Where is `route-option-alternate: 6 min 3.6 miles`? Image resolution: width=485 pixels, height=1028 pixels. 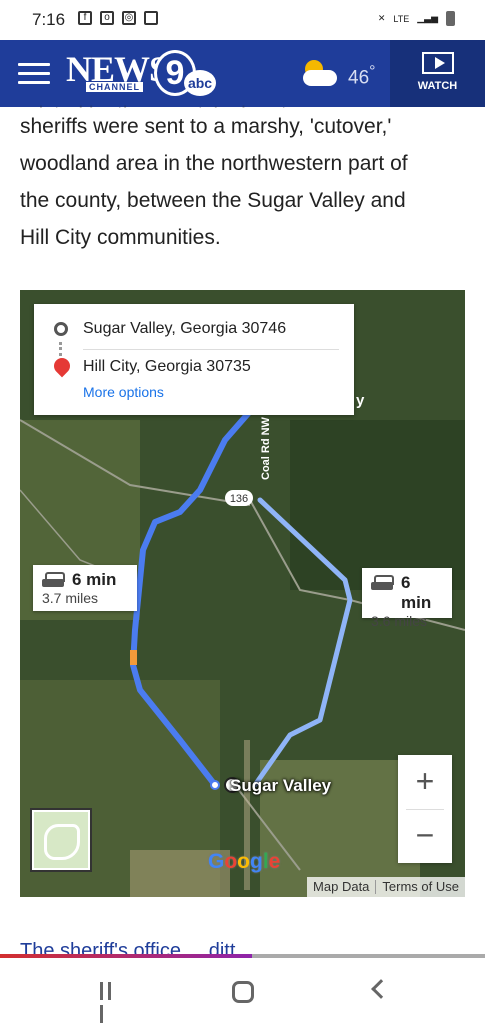
route-option-alternate: 6 min 3.6 miles is located at coordinates (407, 598).